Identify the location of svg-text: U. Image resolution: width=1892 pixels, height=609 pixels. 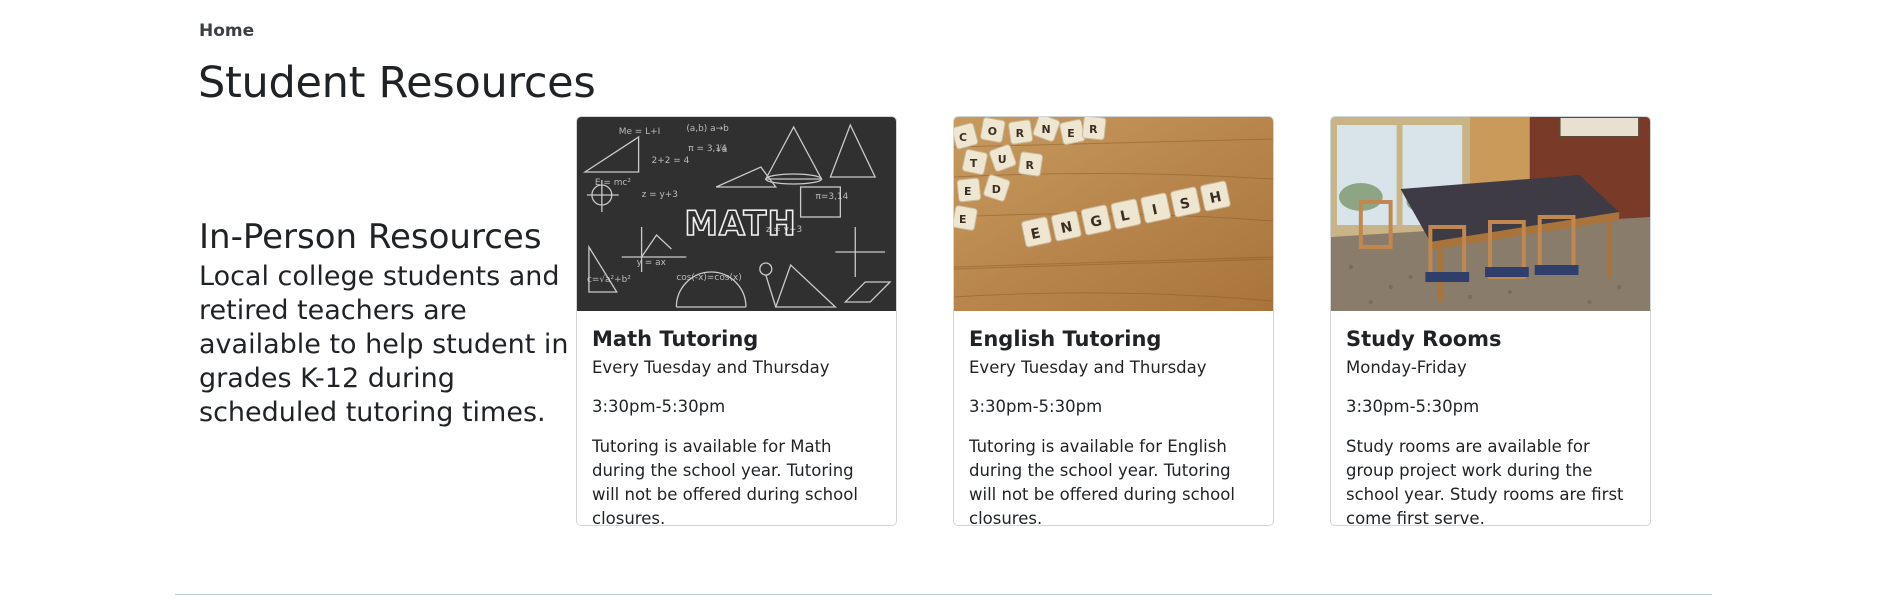
(1002, 159).